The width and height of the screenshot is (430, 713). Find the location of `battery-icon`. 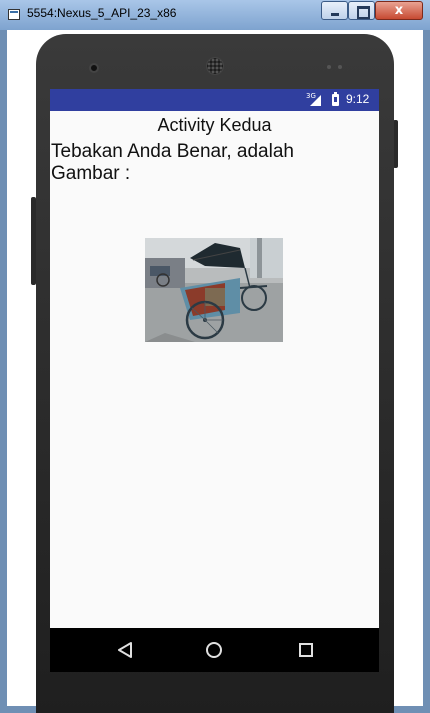

battery-icon is located at coordinates (335, 99).